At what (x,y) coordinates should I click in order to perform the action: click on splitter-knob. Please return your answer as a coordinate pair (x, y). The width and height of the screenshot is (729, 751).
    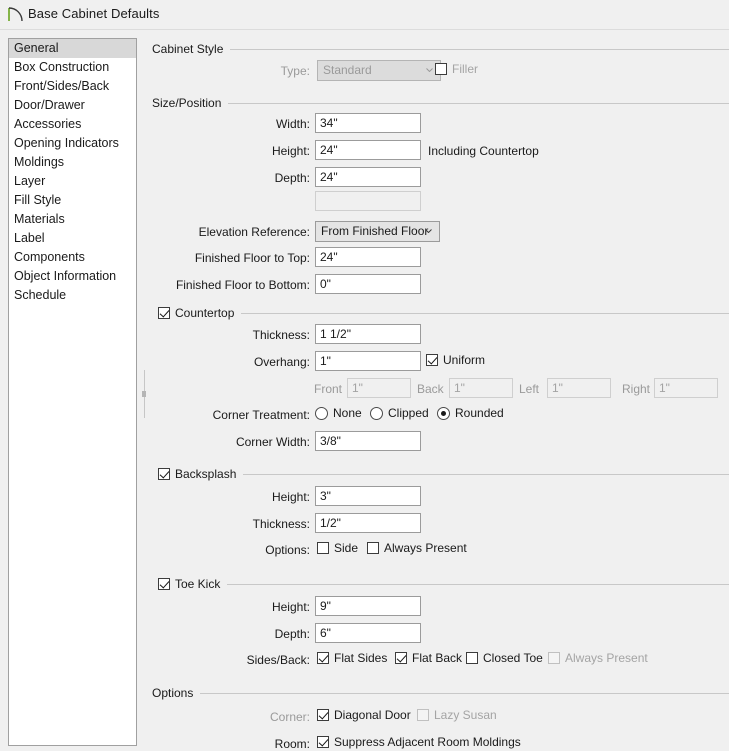
    Looking at the image, I should click on (144, 394).